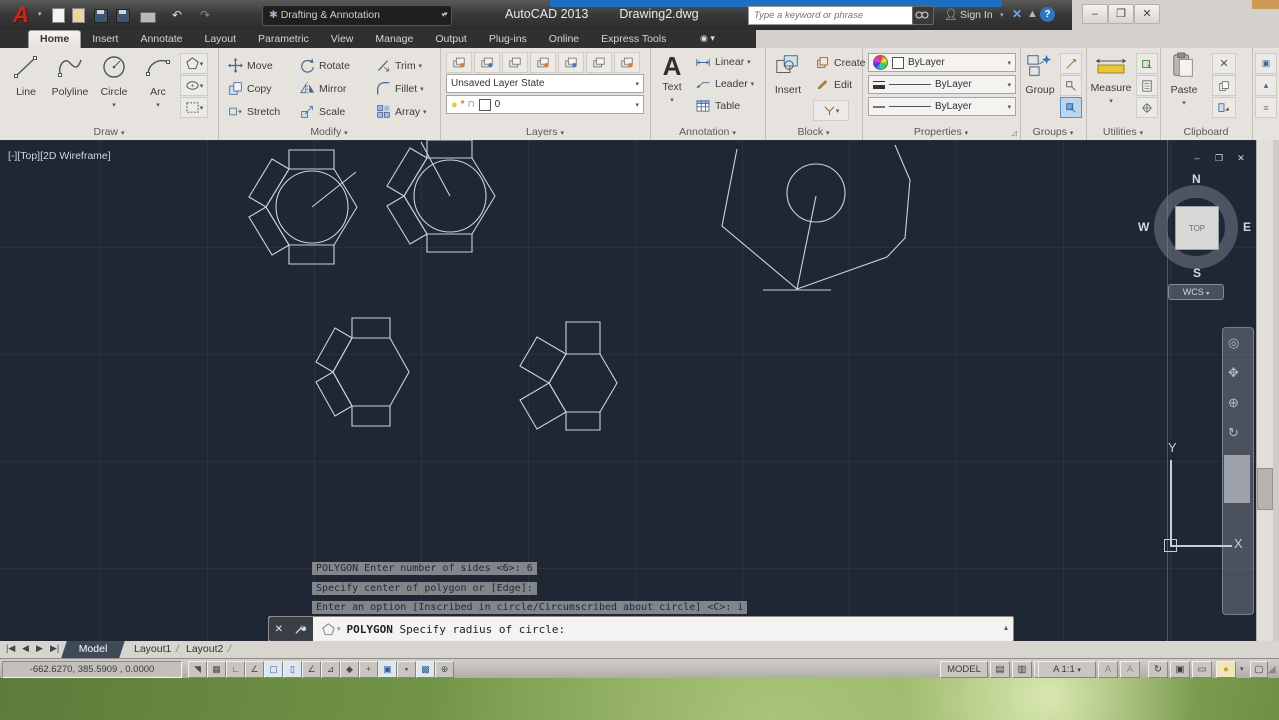 The height and width of the screenshot is (720, 1279). I want to click on id-point-button, so click(1147, 107).